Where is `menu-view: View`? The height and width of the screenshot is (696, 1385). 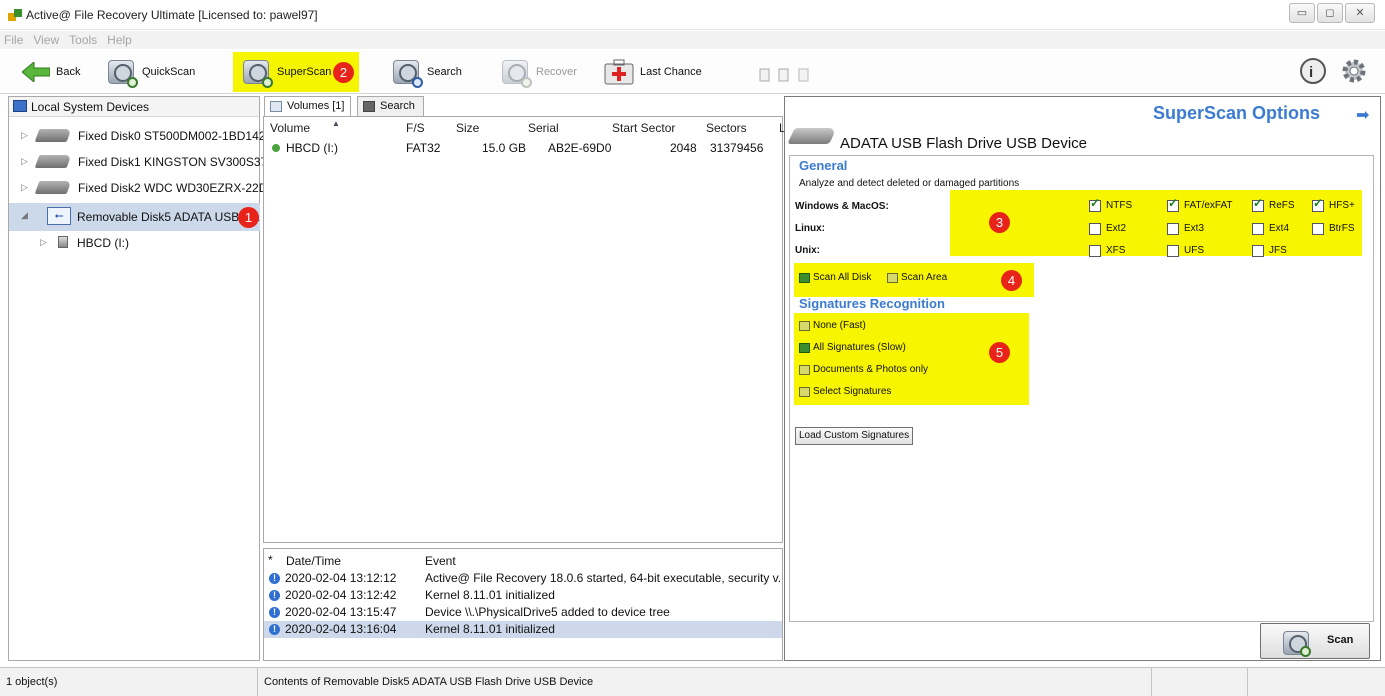
menu-view: View is located at coordinates (47, 39).